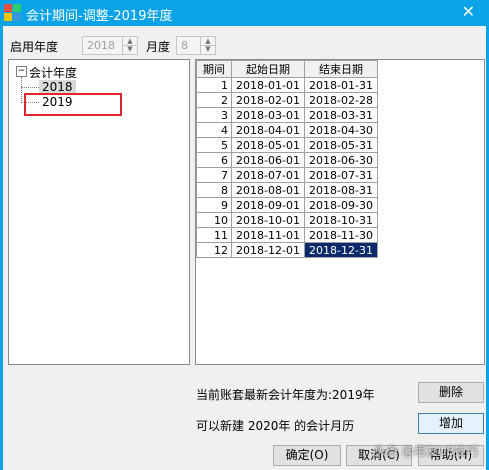  What do you see at coordinates (268, 69) in the screenshot?
I see `column-header-start-date: 起始日期` at bounding box center [268, 69].